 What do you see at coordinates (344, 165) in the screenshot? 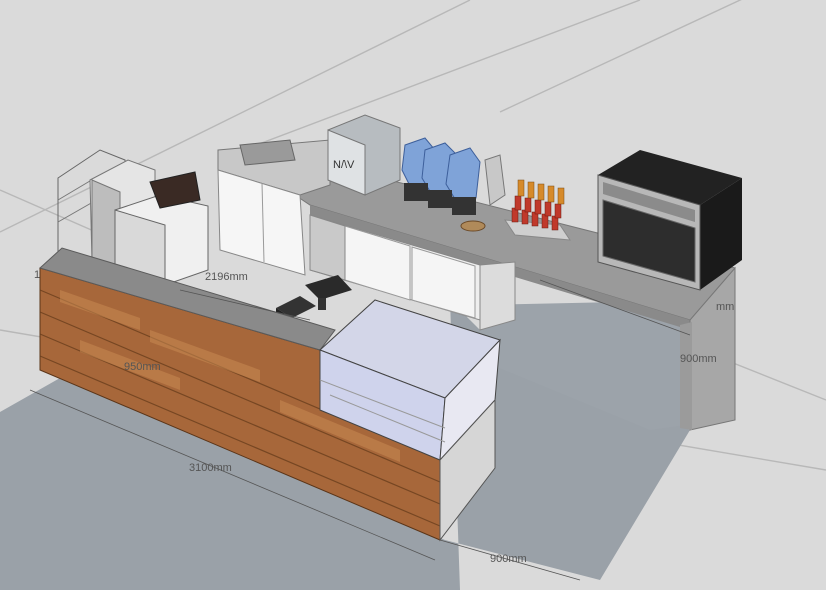
I see `box-unit-label: N/\V` at bounding box center [344, 165].